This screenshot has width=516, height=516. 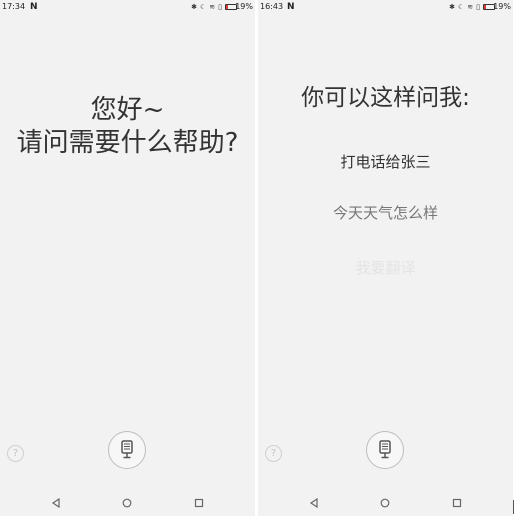 I want to click on hint-item-call: 打电话给张三, so click(x=385, y=162).